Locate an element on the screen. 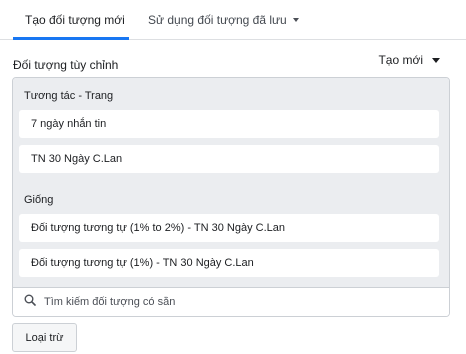 This screenshot has height=354, width=466. search-bar is located at coordinates (231, 301).